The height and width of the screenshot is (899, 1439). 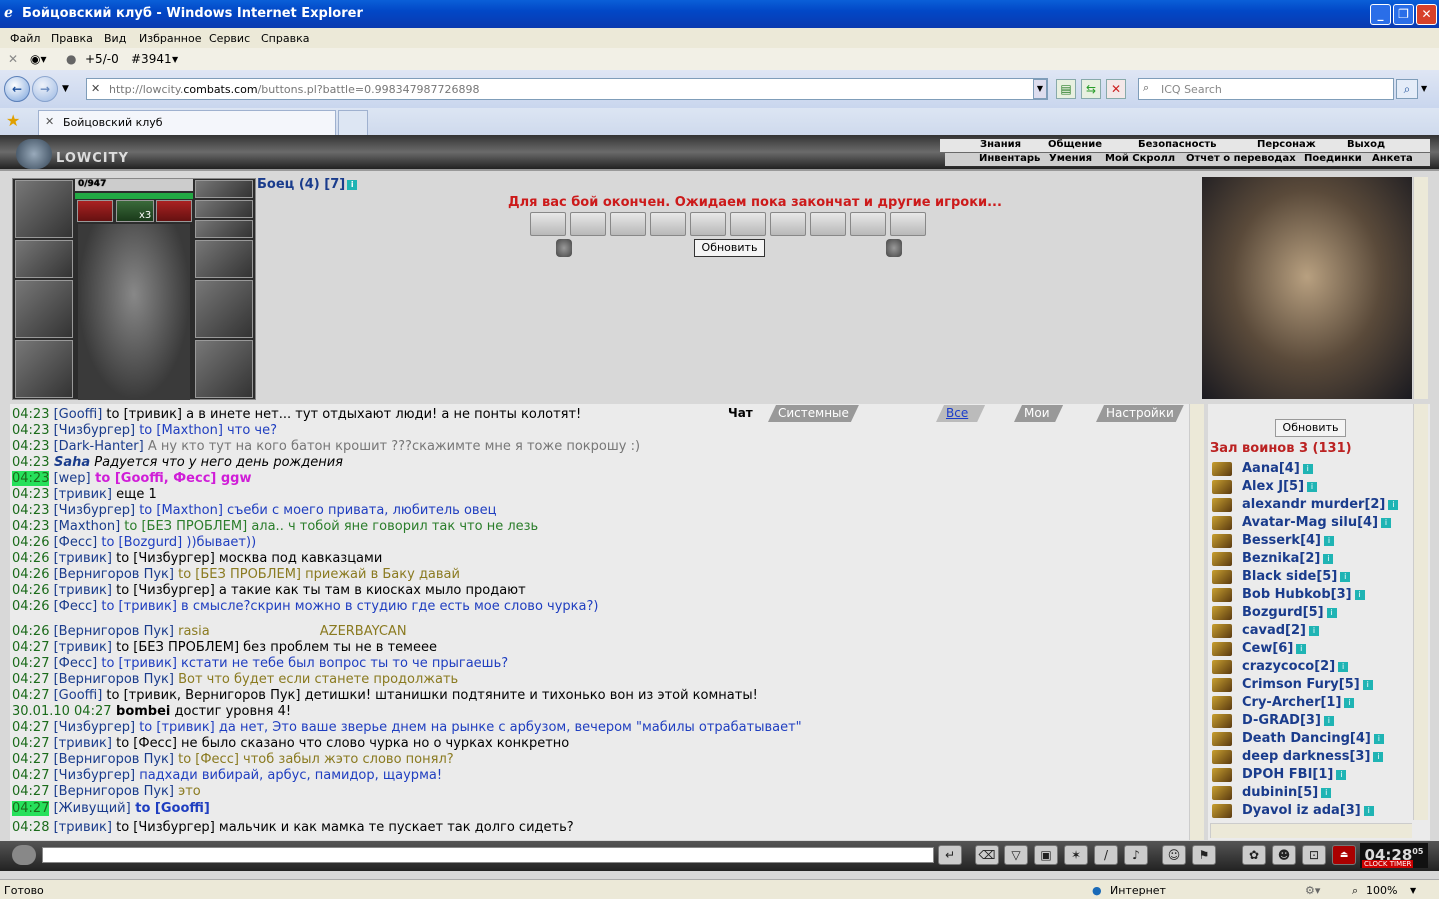 I want to click on weapon-slot-icon, so click(x=44, y=309).